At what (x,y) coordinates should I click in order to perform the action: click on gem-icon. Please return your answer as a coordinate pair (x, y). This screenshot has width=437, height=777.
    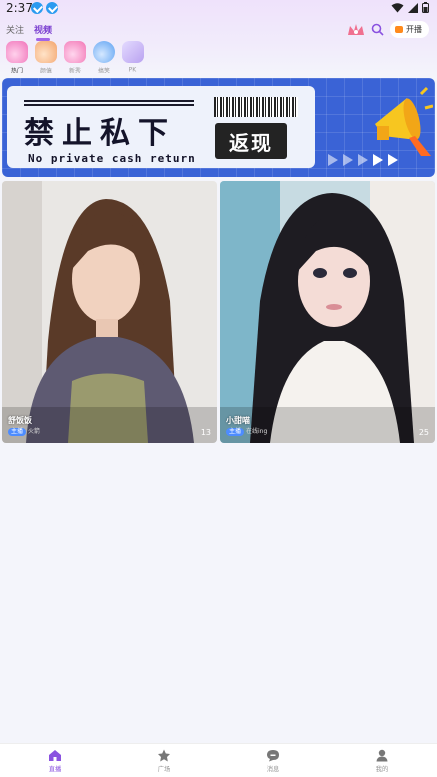
    Looking at the image, I should click on (45, 52).